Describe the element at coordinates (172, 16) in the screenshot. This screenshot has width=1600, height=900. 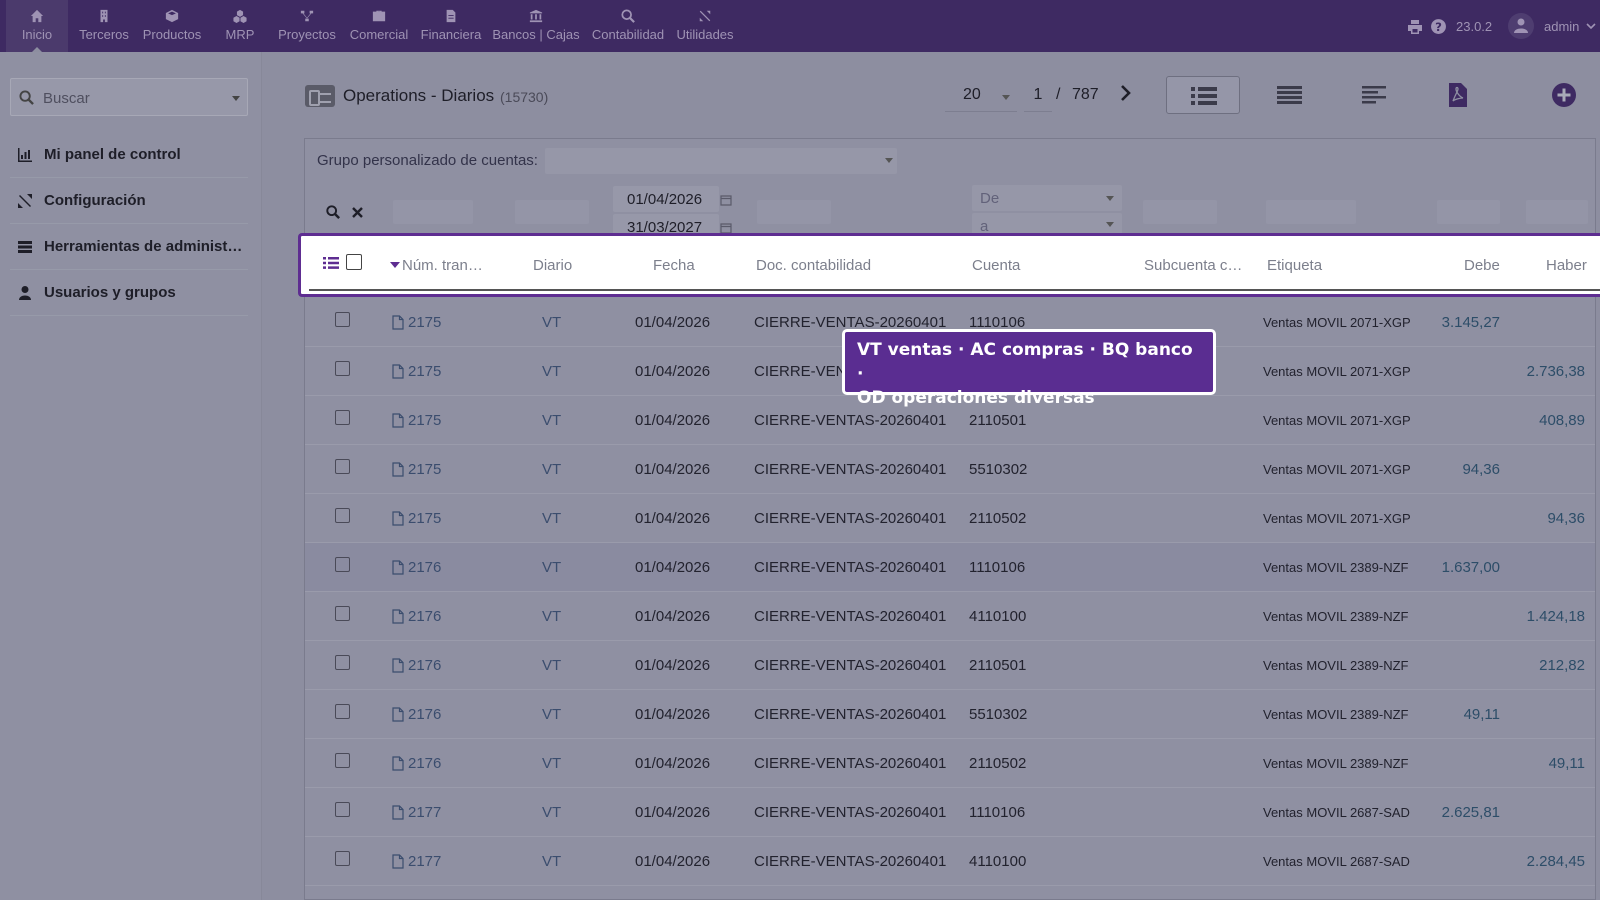
I see `cube-icon` at that location.